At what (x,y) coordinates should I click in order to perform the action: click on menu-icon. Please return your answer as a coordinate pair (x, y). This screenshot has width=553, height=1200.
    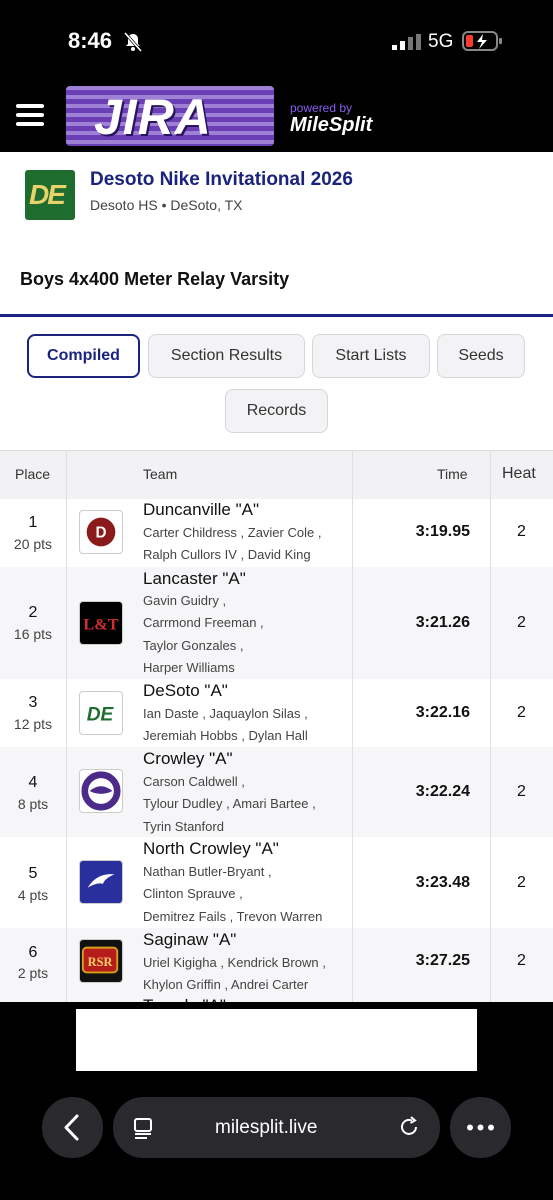
    Looking at the image, I should click on (30, 115).